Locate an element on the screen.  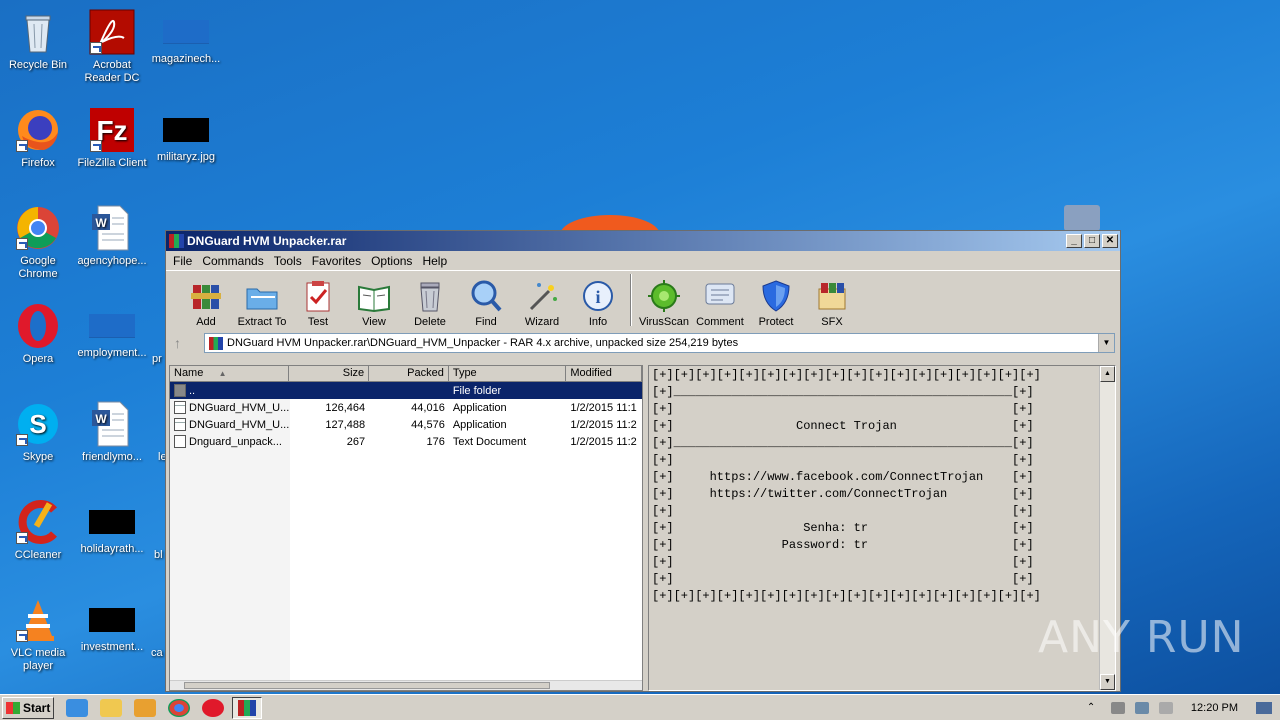
title-bar: DNGuard HVM Unpacker.rar _ □ ✕ is located at coordinates (643, 241).